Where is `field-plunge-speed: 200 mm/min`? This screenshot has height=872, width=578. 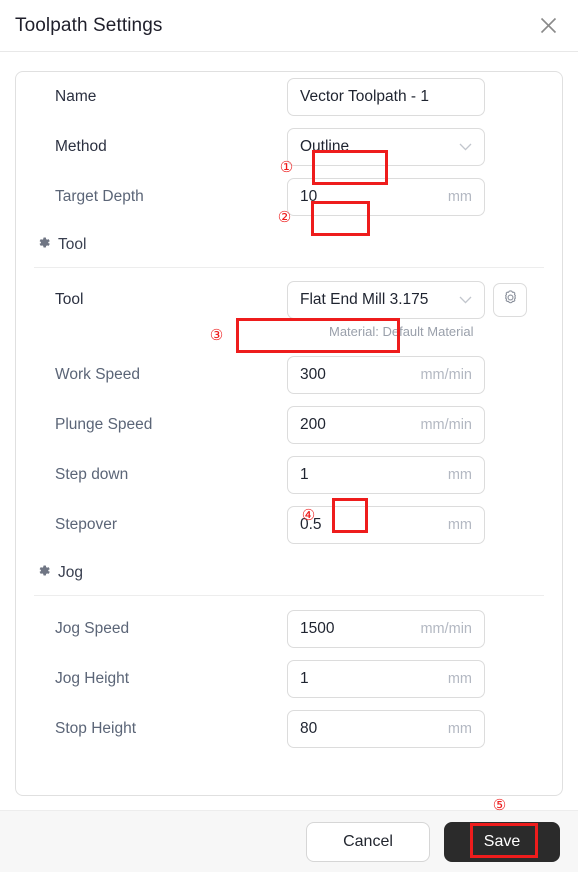 field-plunge-speed: 200 mm/min is located at coordinates (386, 425).